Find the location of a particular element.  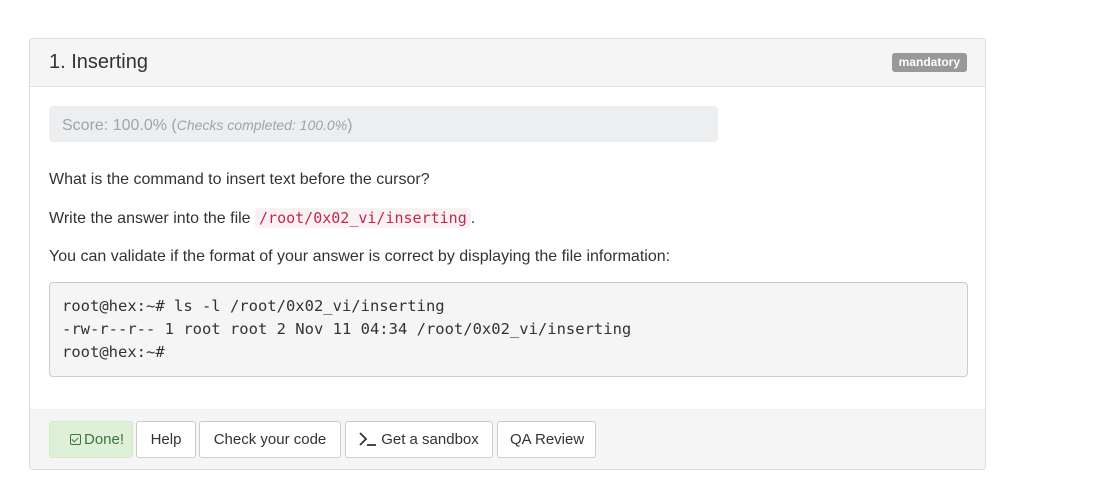

terminal-prompt-icon is located at coordinates (368, 439).